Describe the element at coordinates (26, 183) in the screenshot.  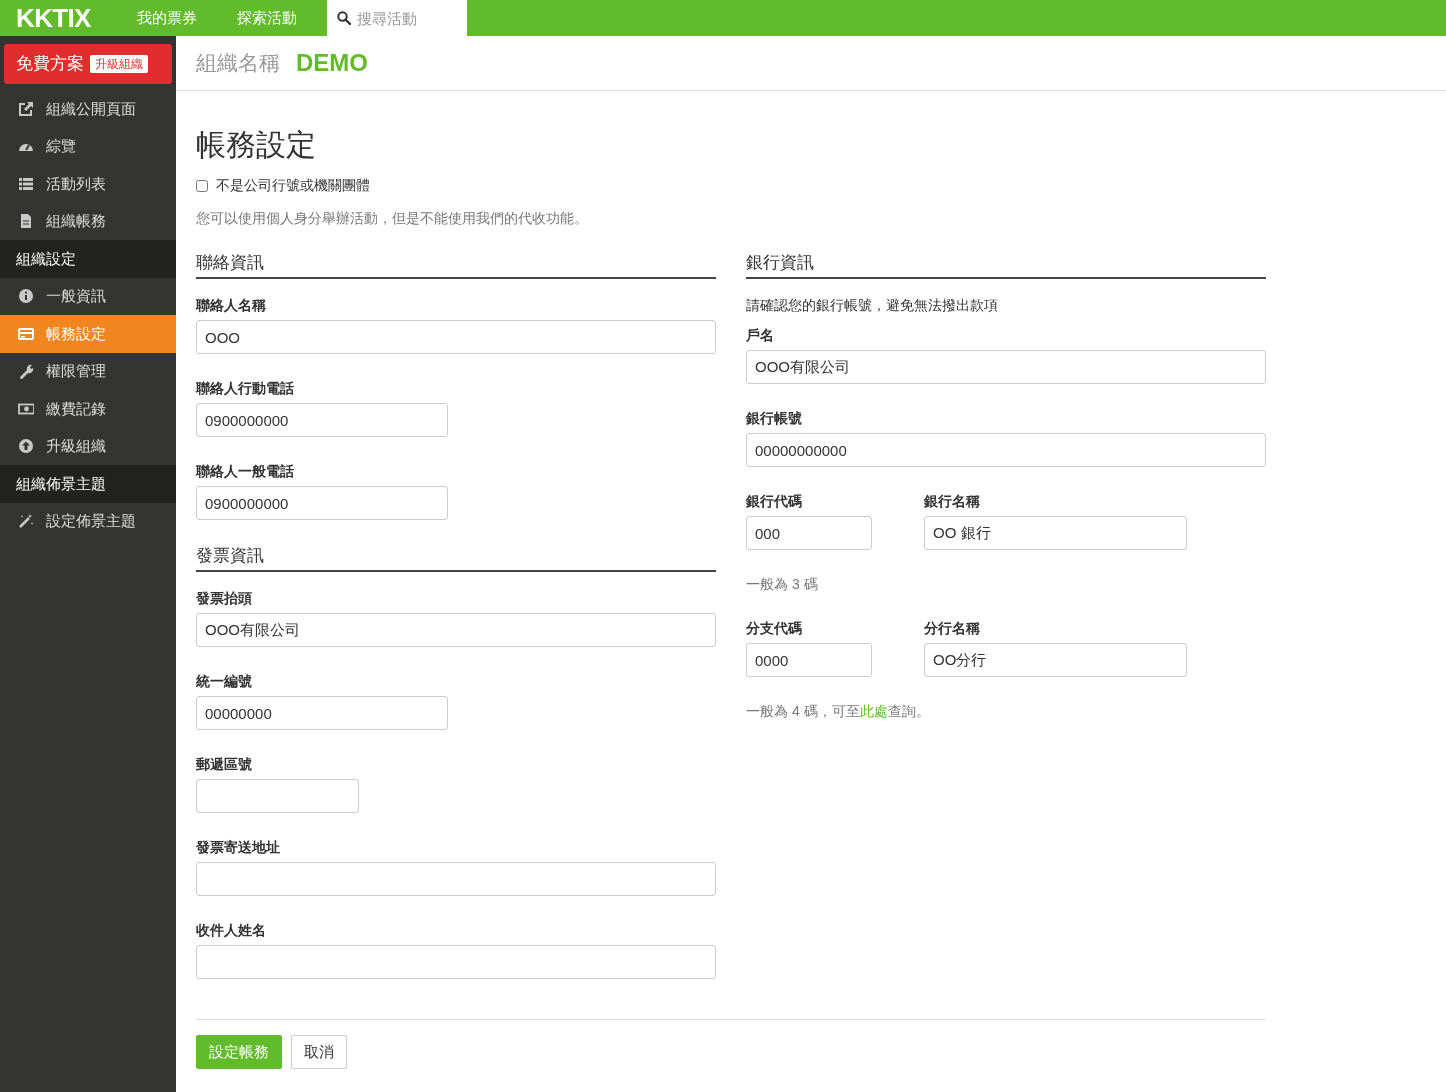
I see `list-icon` at that location.